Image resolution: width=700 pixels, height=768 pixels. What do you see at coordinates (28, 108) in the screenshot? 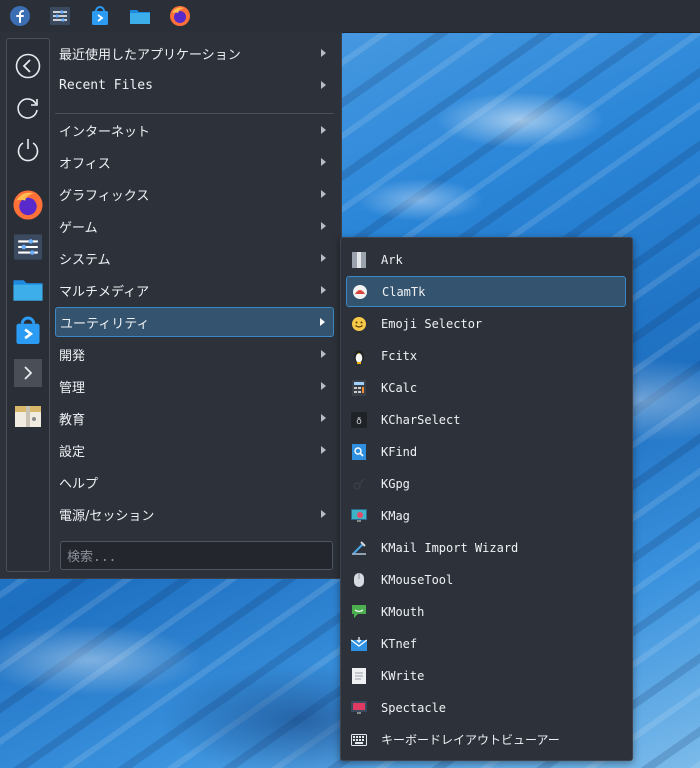
I see `restart-icon` at bounding box center [28, 108].